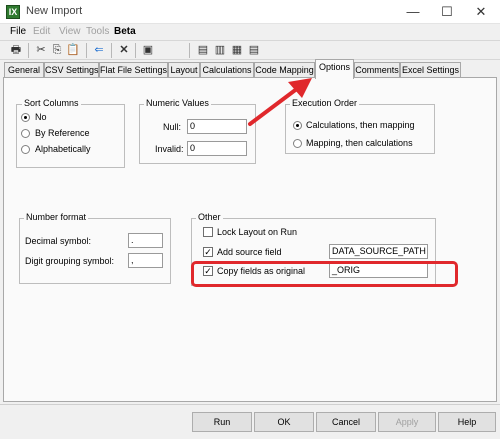  I want to click on sort-alphabetically-label: Alphabetically, so click(63, 149).